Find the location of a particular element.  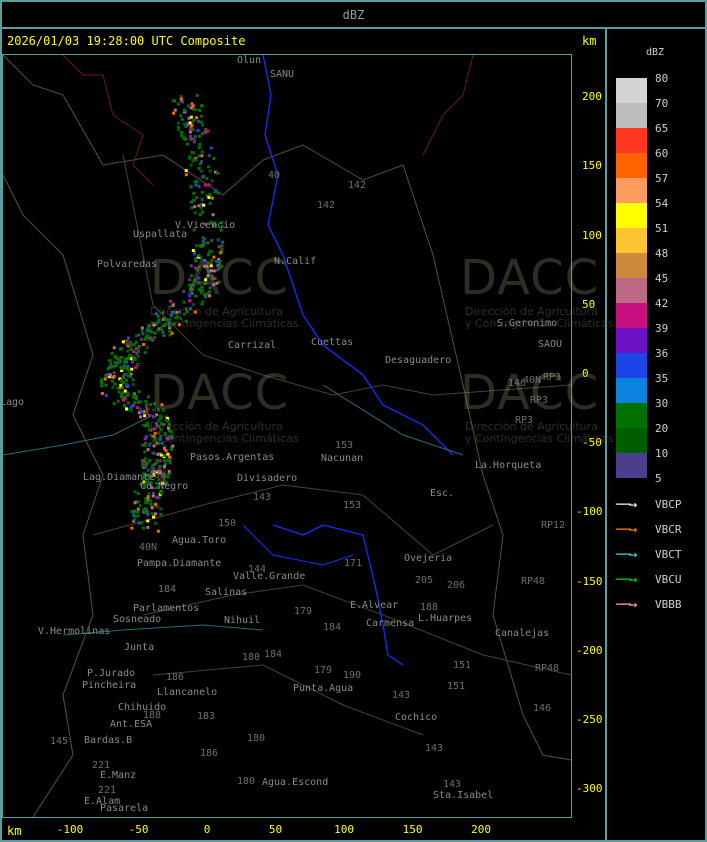

road-label: 184 is located at coordinates (167, 589).